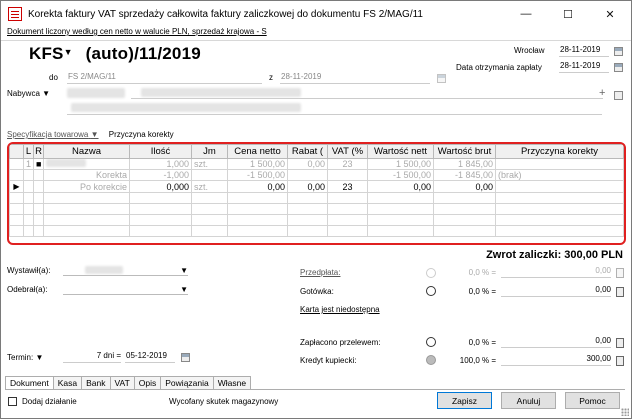  I want to click on buyer-name-redacted, so click(221, 92).